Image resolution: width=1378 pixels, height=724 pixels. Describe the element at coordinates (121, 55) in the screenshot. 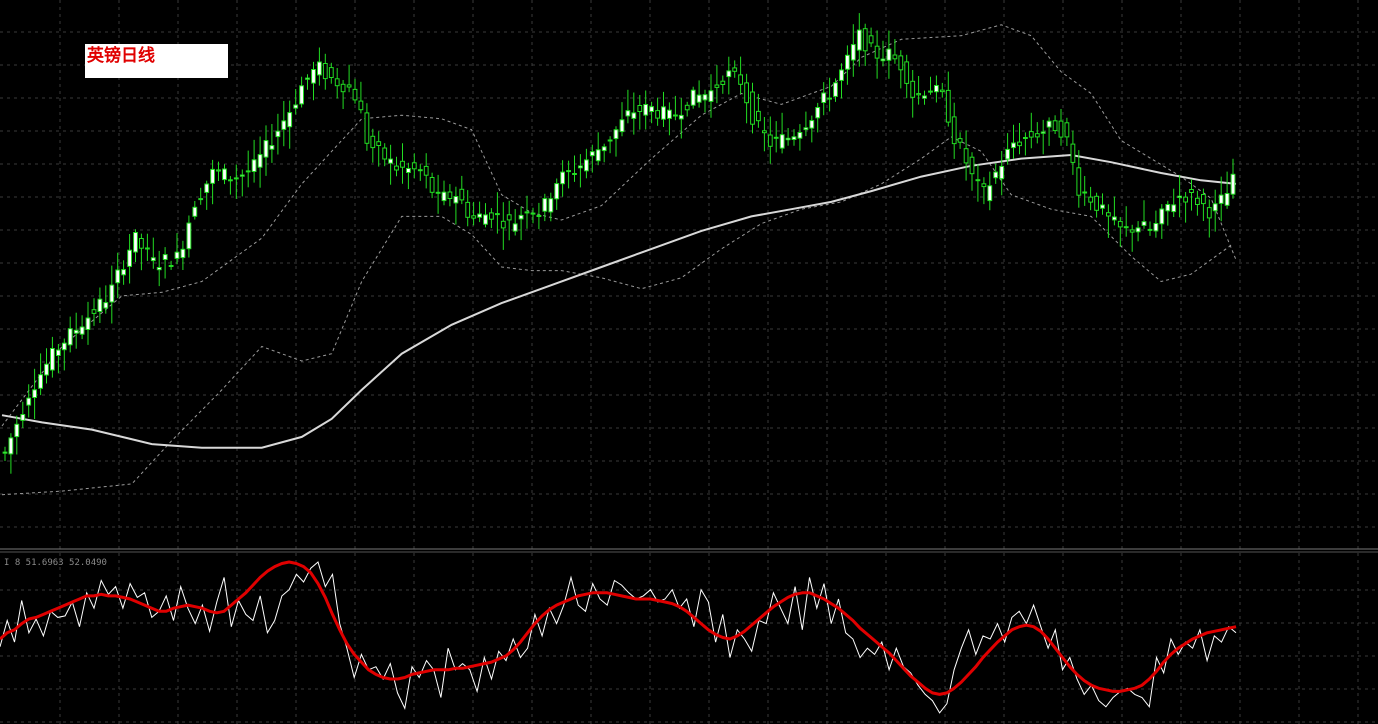

I see `chart-title: 英镑日线` at that location.